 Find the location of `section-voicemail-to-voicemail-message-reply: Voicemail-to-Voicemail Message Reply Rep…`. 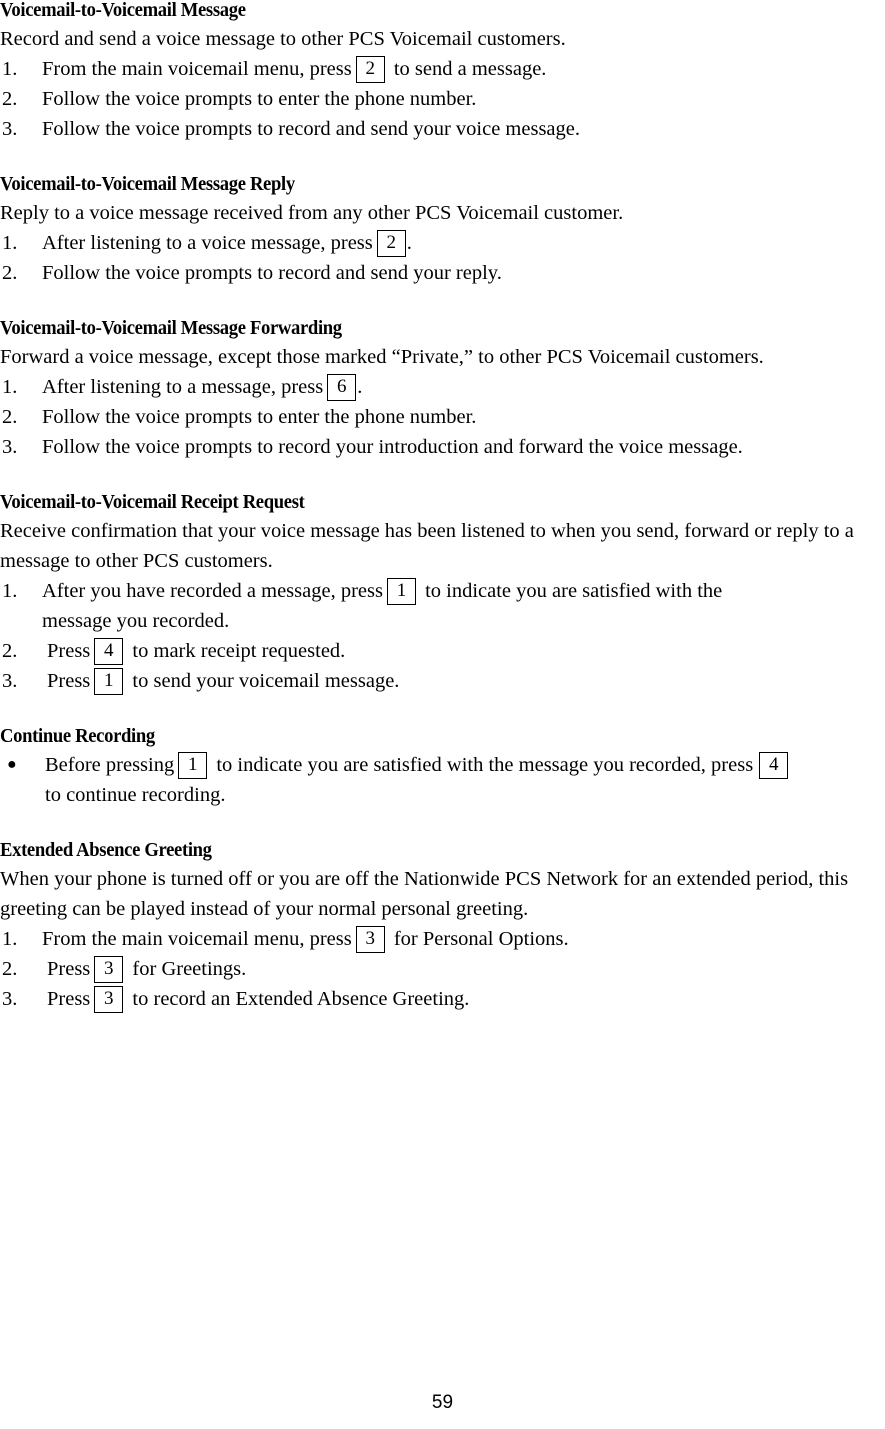

section-voicemail-to-voicemail-message-reply: Voicemail-to-Voicemail Message Reply Rep… is located at coordinates (442, 231).